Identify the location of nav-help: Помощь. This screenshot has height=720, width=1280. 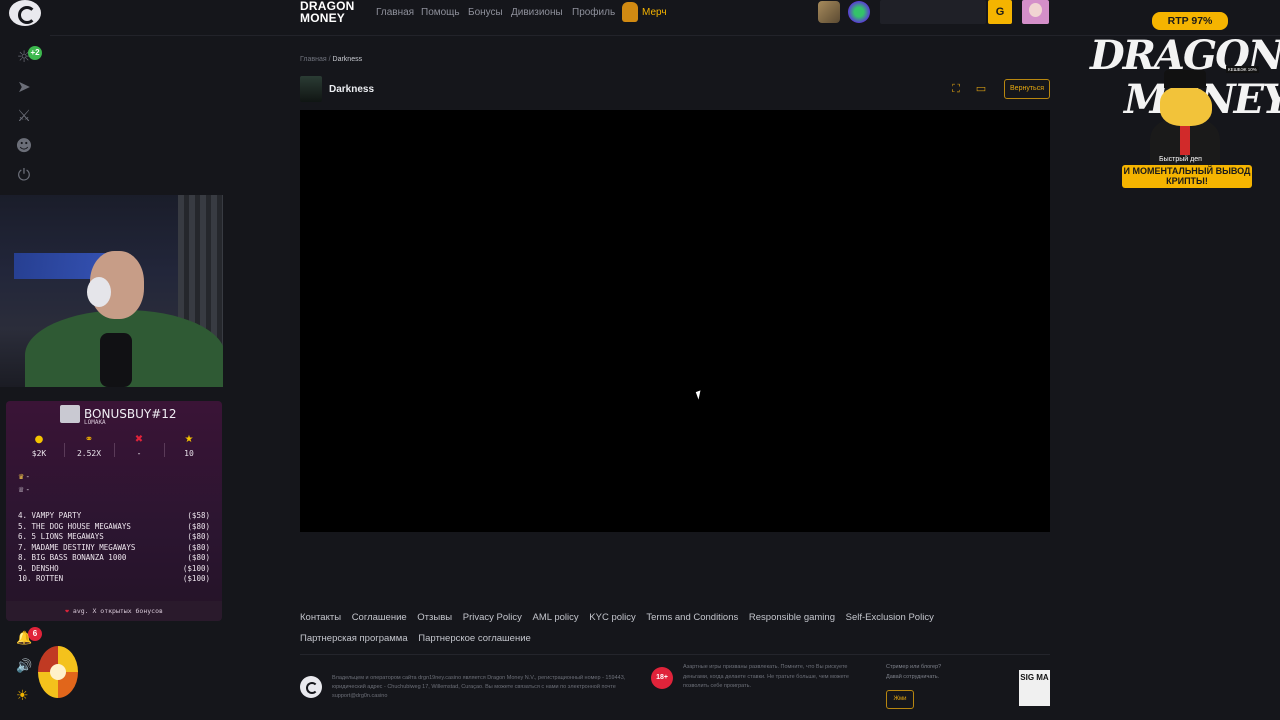
(440, 12).